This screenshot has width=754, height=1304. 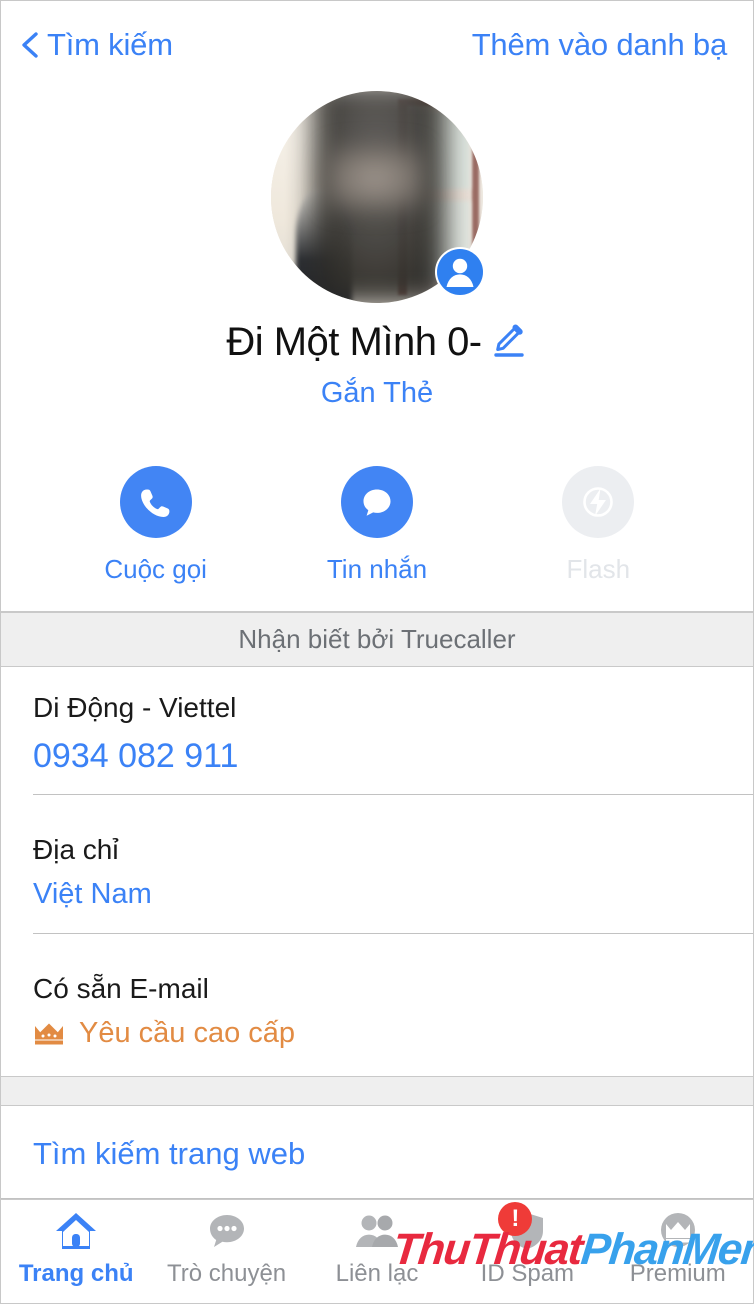 I want to click on tab-premium-label: Premium, so click(x=677, y=1273).